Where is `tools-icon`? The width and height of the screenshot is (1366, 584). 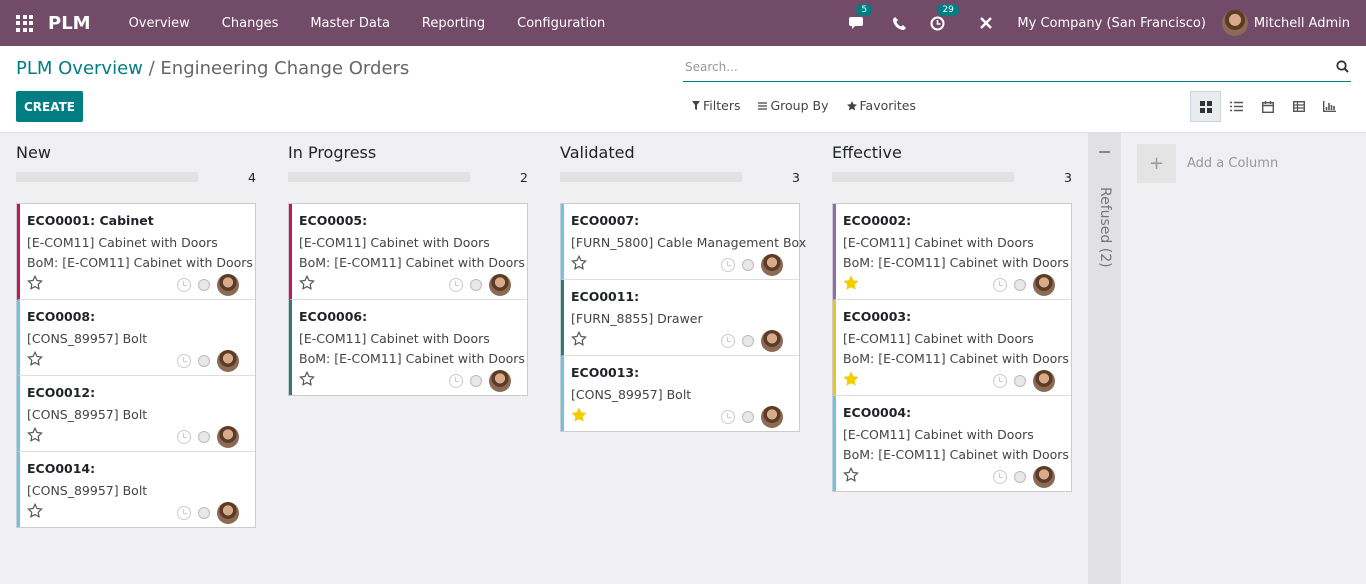 tools-icon is located at coordinates (986, 23).